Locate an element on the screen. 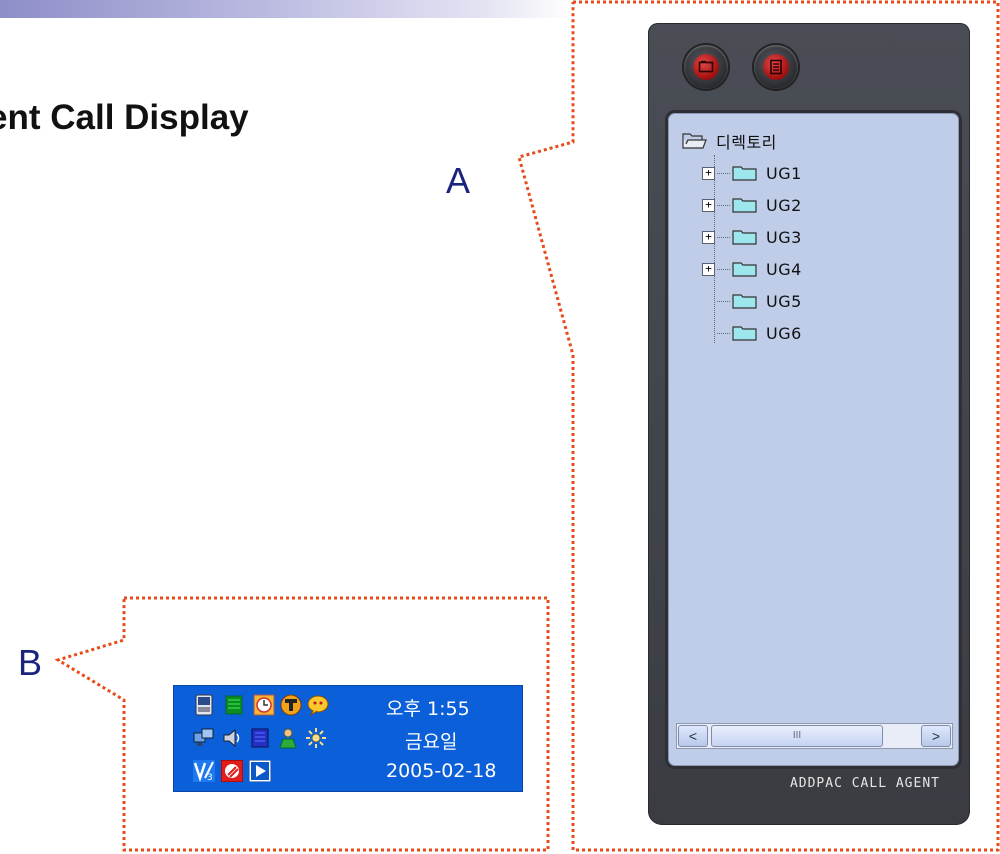 The width and height of the screenshot is (1000, 854). tree-item-ug1: + UG1 is located at coordinates (752, 173).